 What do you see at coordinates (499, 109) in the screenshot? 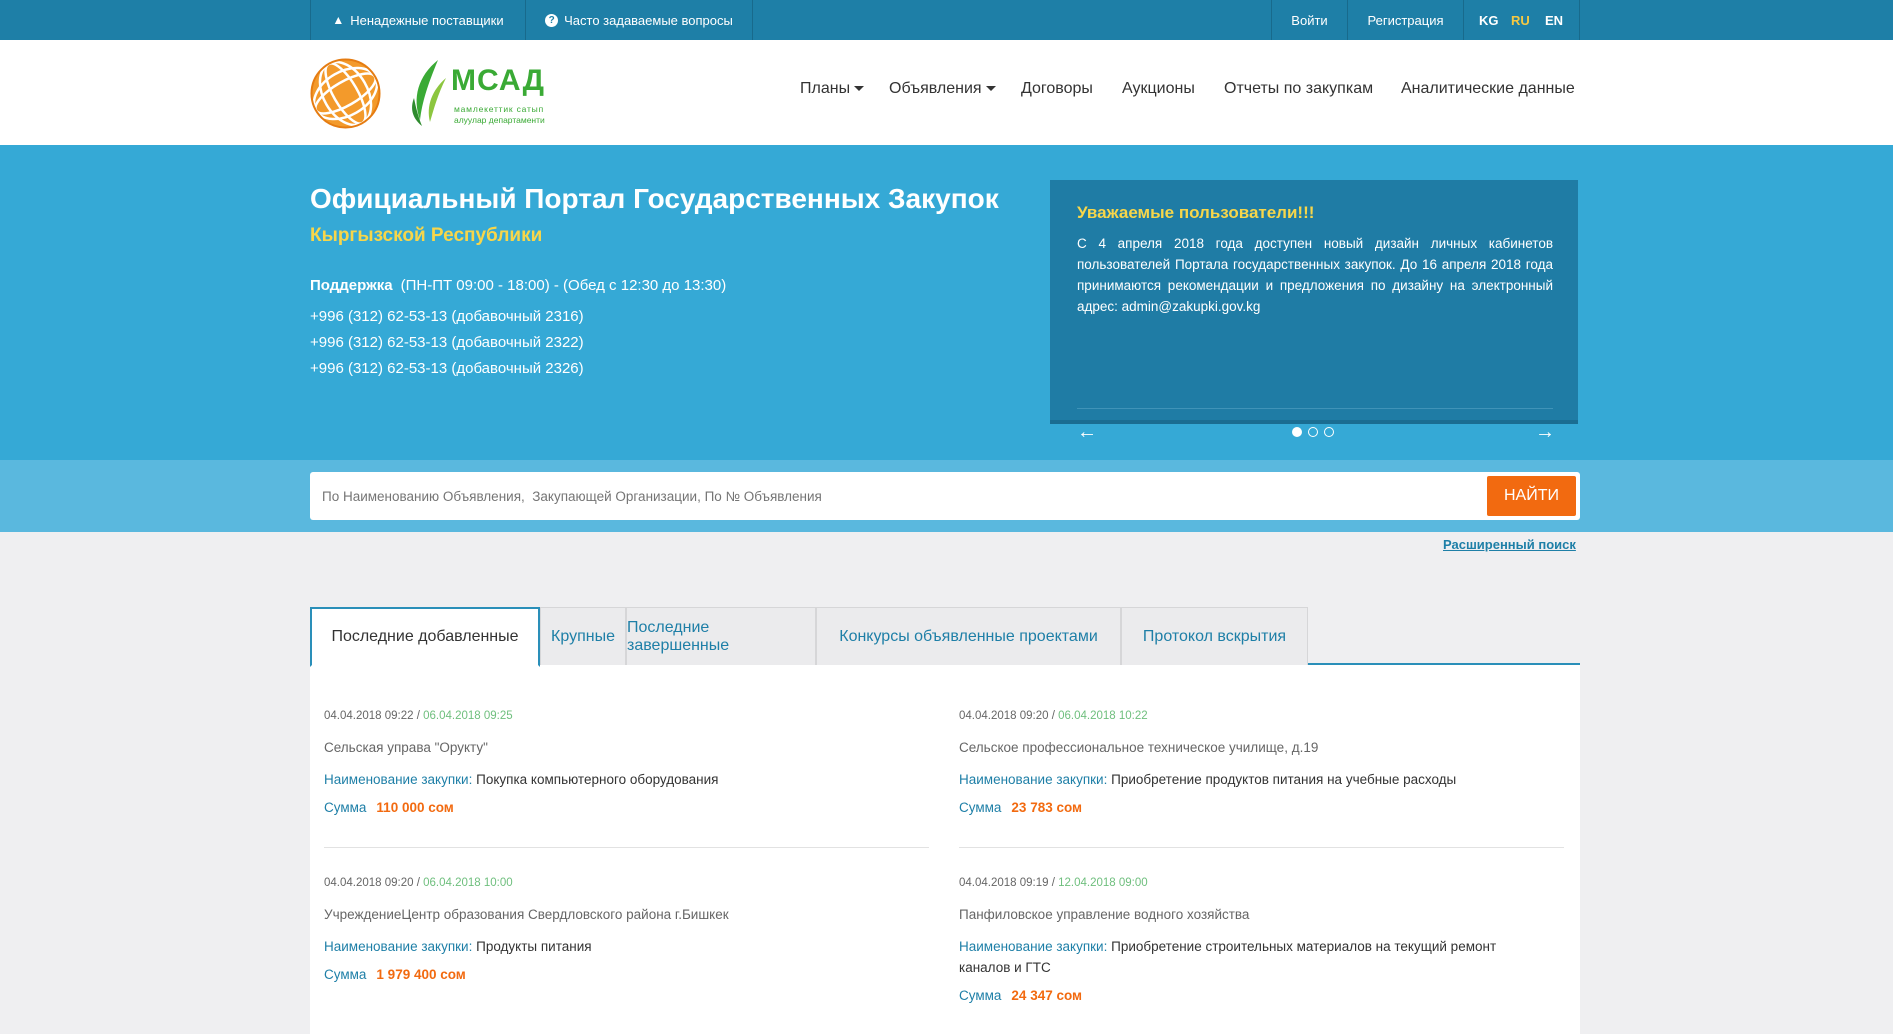
I see `msad-tagline-1: мамлекеттик сатып` at bounding box center [499, 109].